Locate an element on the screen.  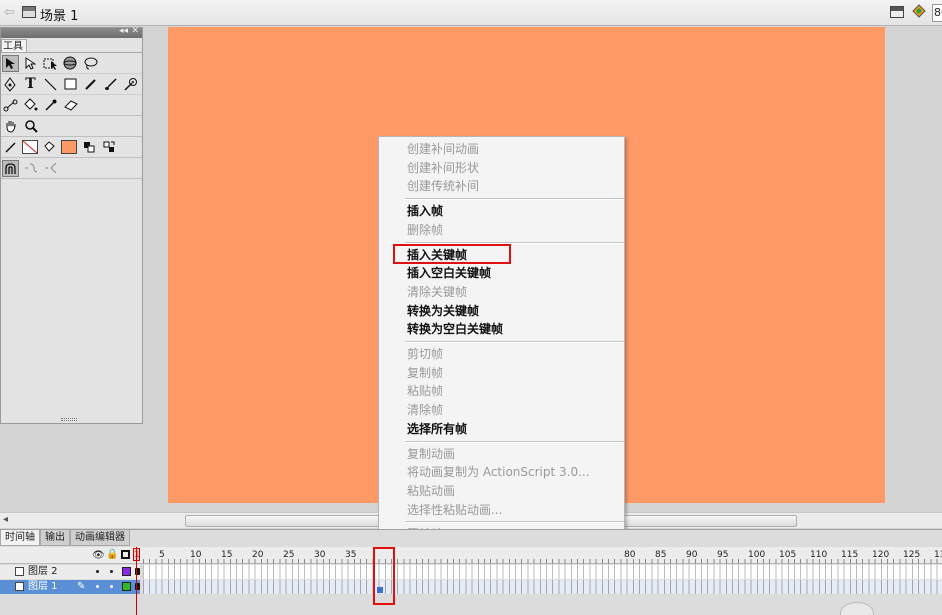
eraser-tool-icon is located at coordinates (70, 105).